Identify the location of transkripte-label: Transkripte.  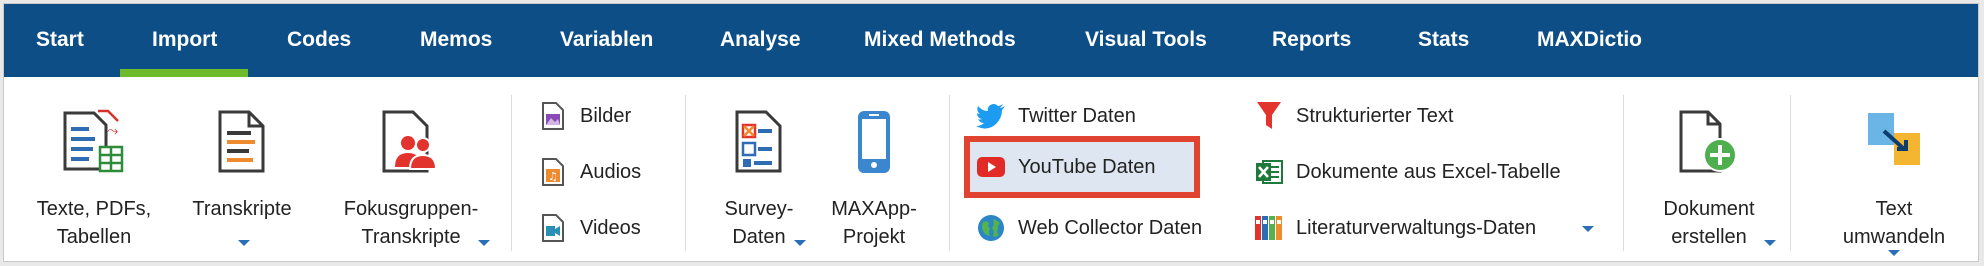
(242, 209).